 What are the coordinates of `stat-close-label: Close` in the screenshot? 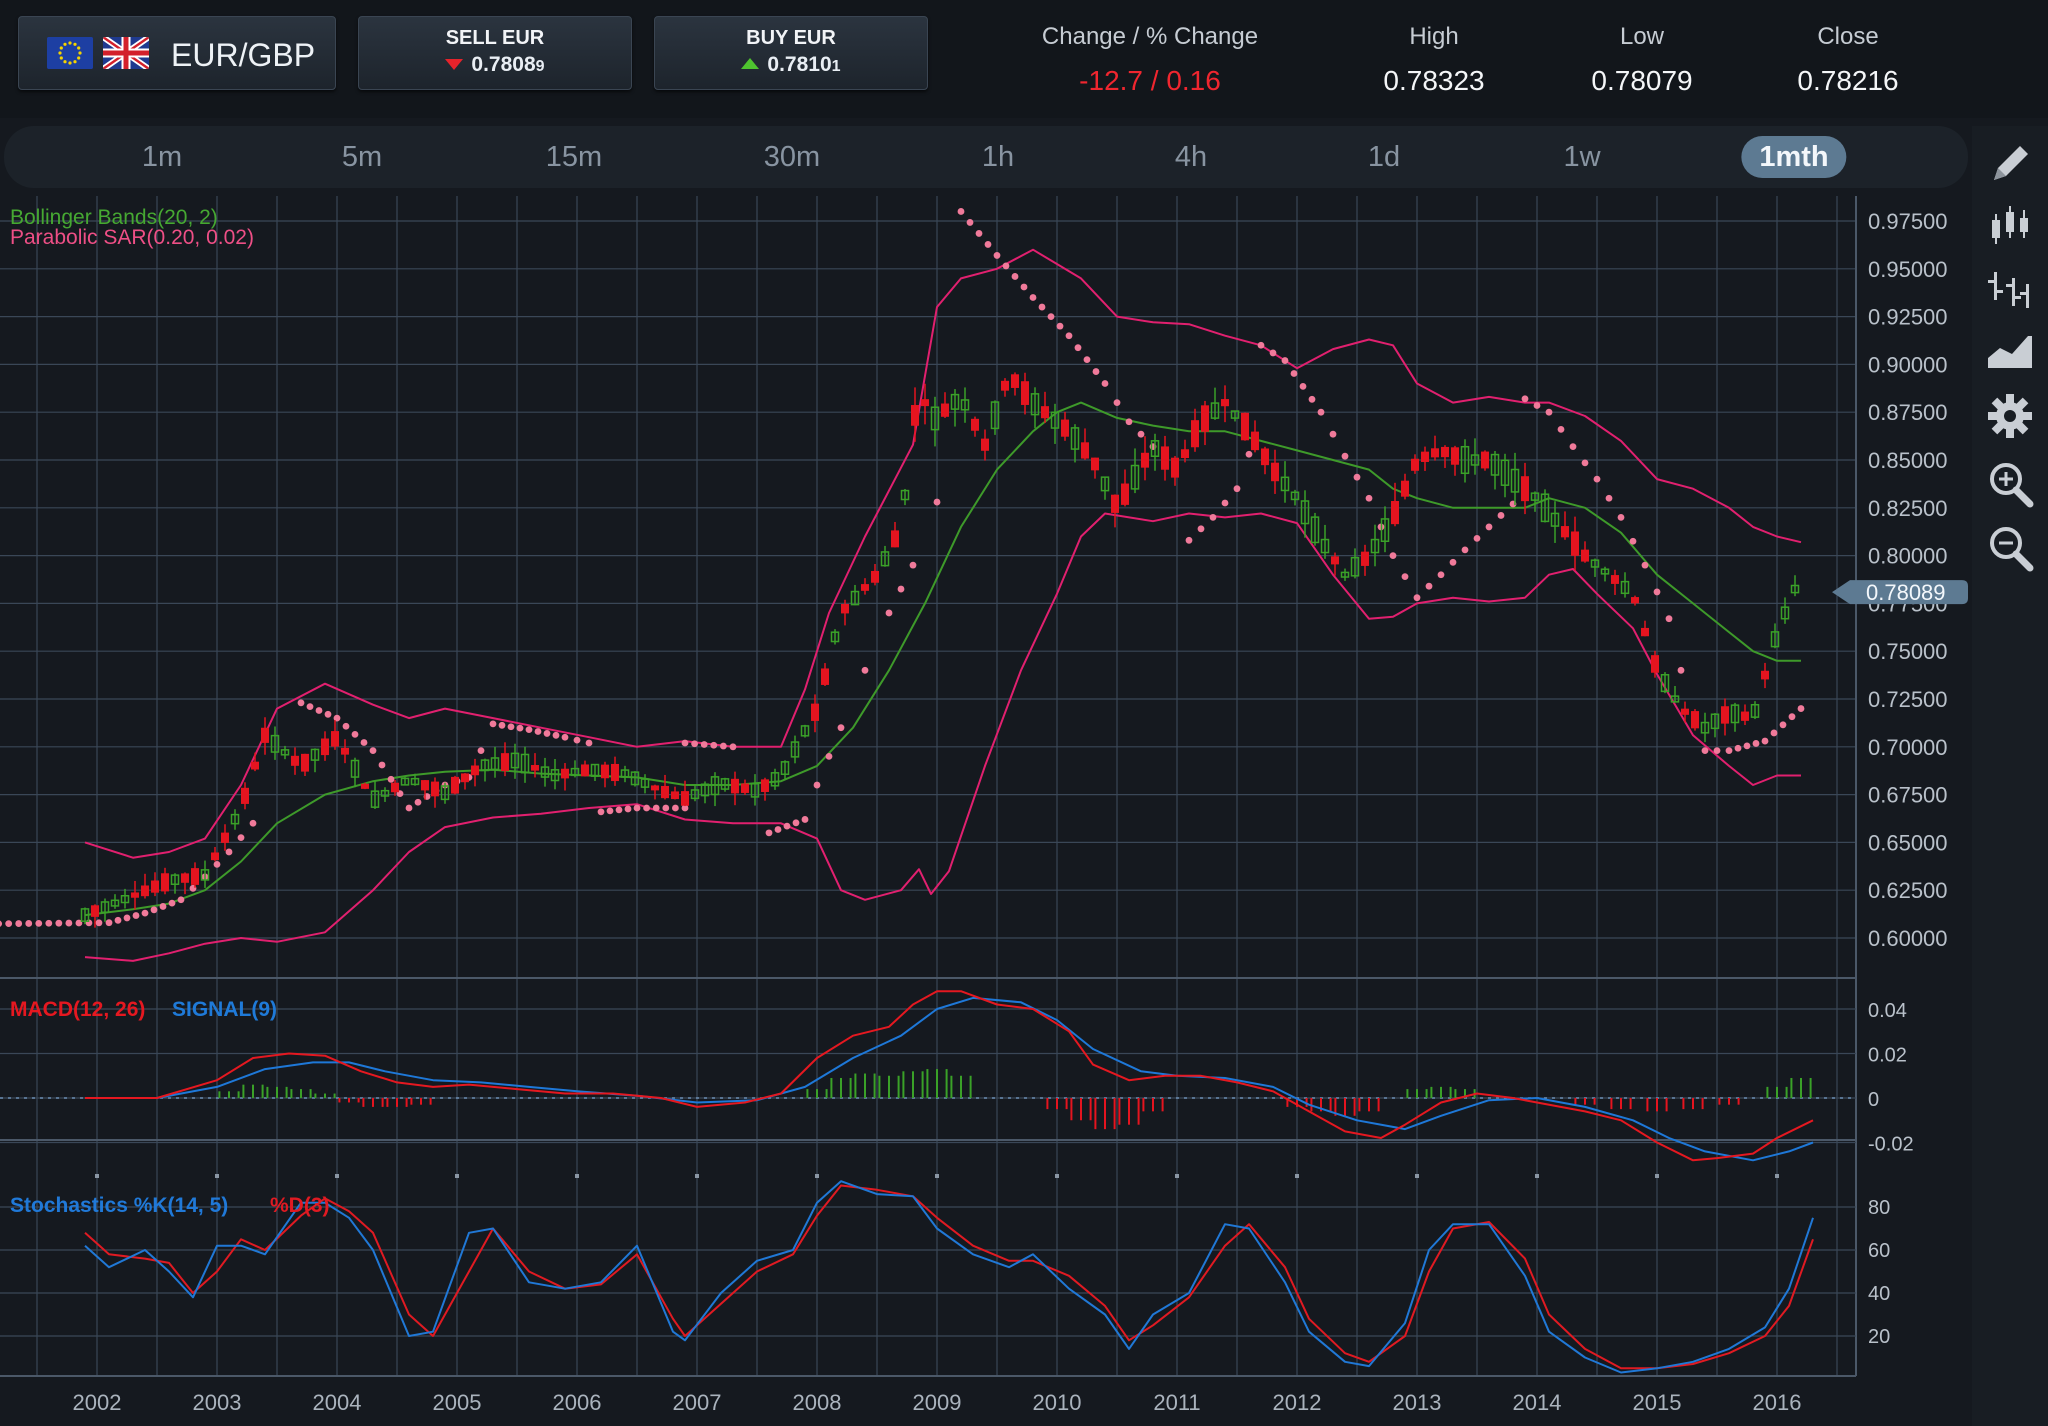 It's located at (1848, 36).